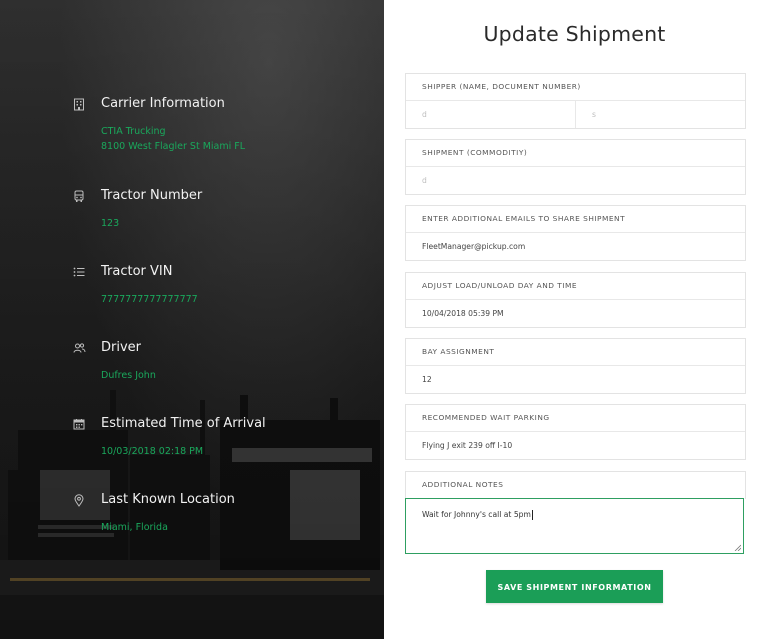 The height and width of the screenshot is (639, 765). What do you see at coordinates (575, 352) in the screenshot?
I see `bay-label: BAY ASSIGNMENT` at bounding box center [575, 352].